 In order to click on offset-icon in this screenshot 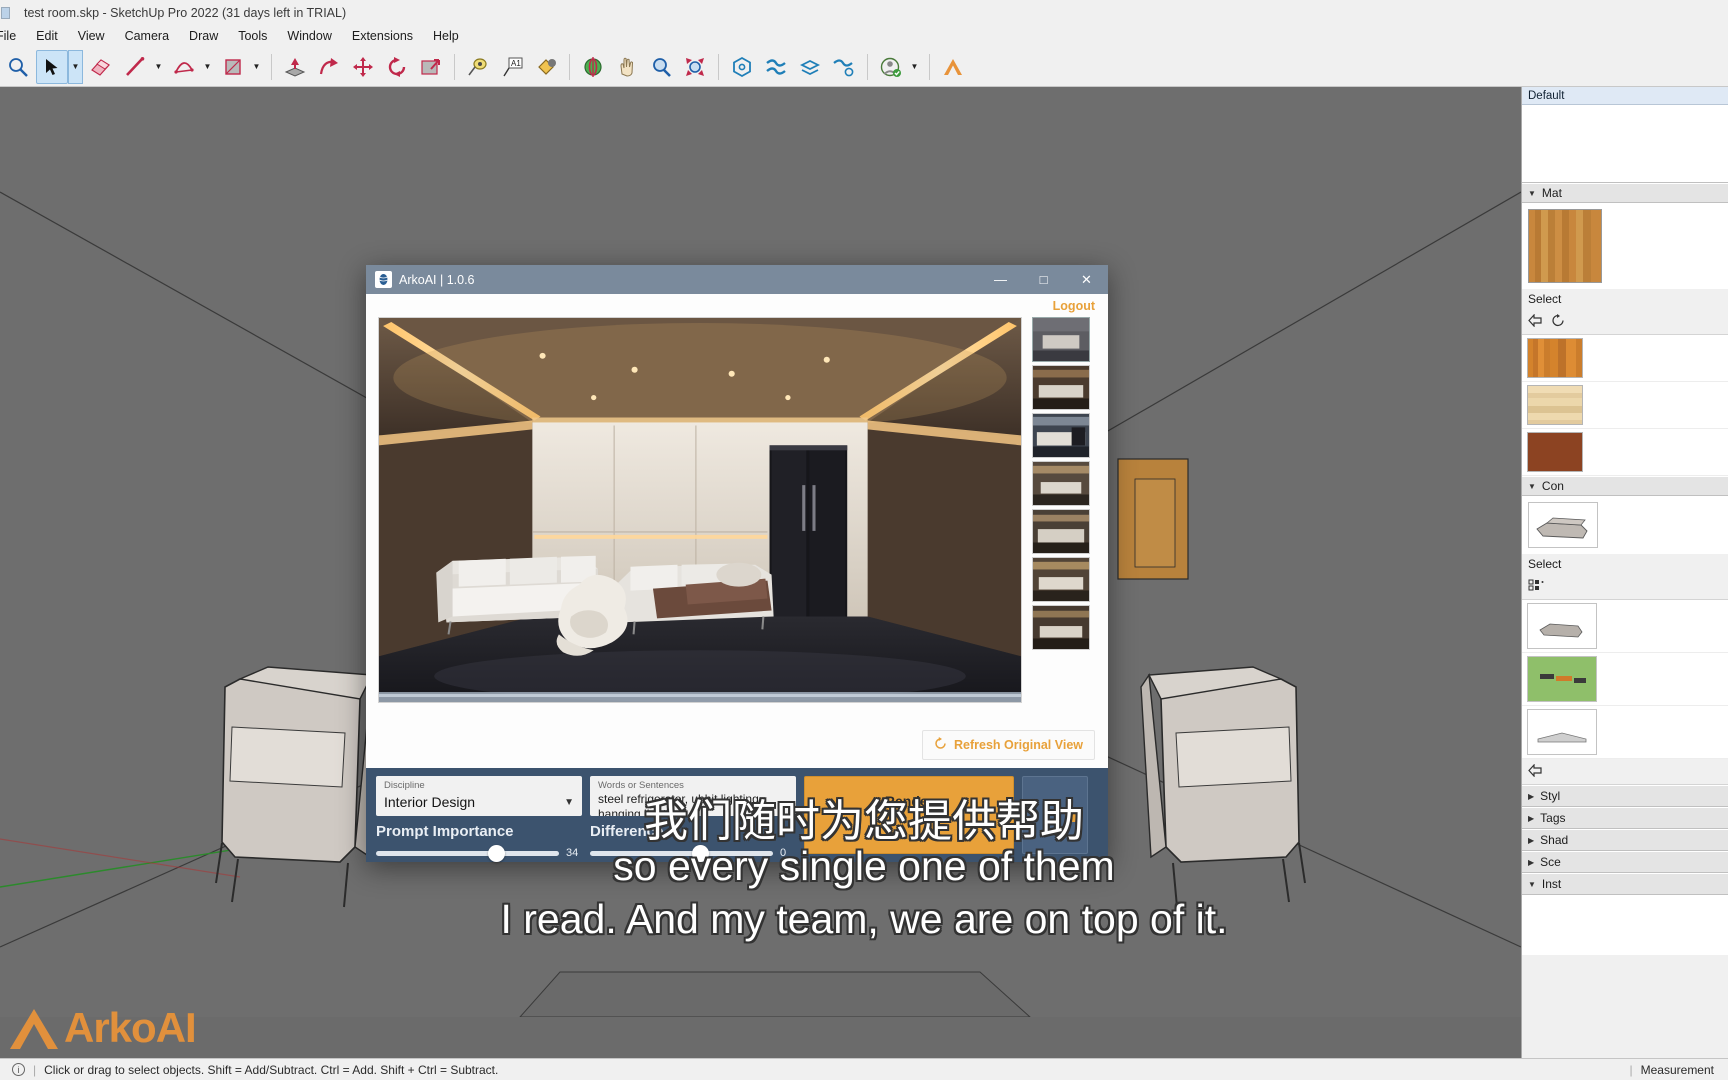, I will do `click(431, 67)`.